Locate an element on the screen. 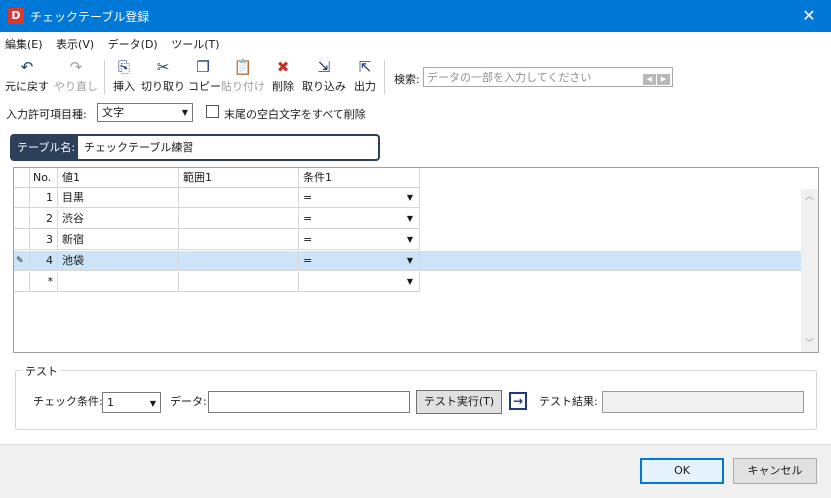 The image size is (831, 498). edit-pencil-icon: ✎ is located at coordinates (22, 261).